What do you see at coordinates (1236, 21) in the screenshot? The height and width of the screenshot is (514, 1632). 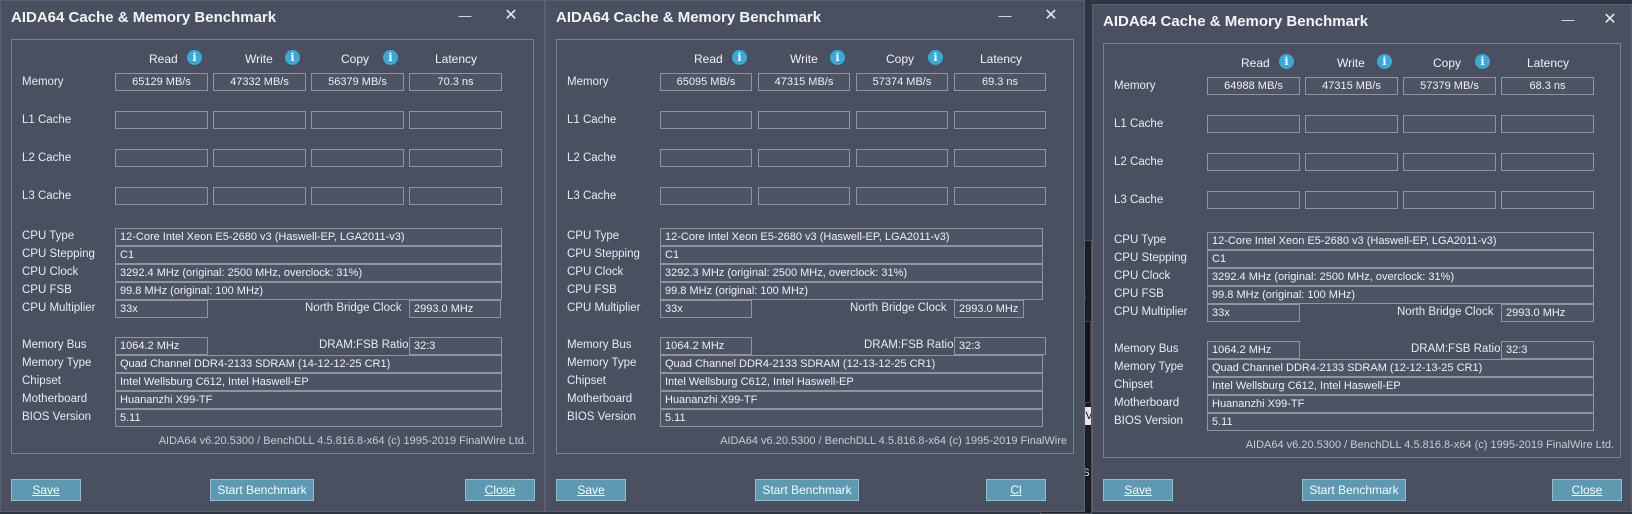 I see `window-title: AIDA64 Cache & Memory Benchmark` at bounding box center [1236, 21].